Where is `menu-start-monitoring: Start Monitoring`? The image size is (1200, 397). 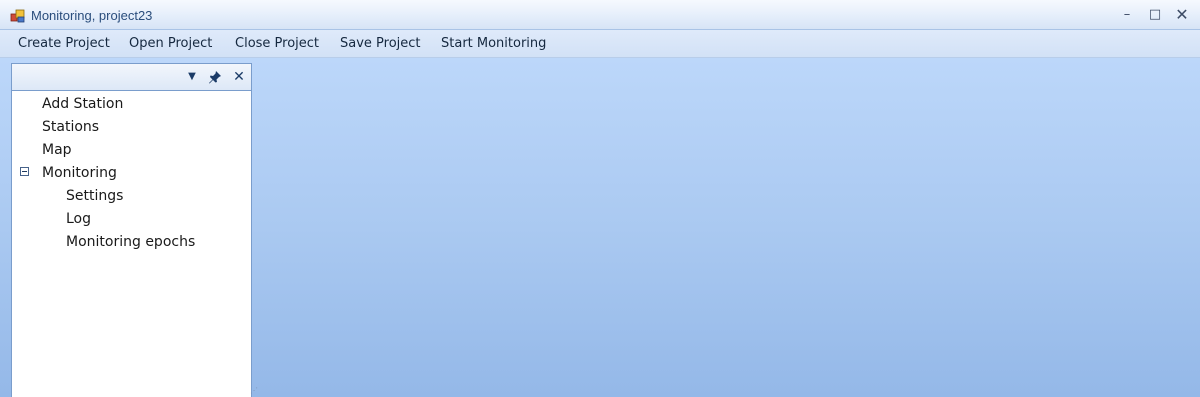
menu-start-monitoring: Start Monitoring is located at coordinates (493, 43).